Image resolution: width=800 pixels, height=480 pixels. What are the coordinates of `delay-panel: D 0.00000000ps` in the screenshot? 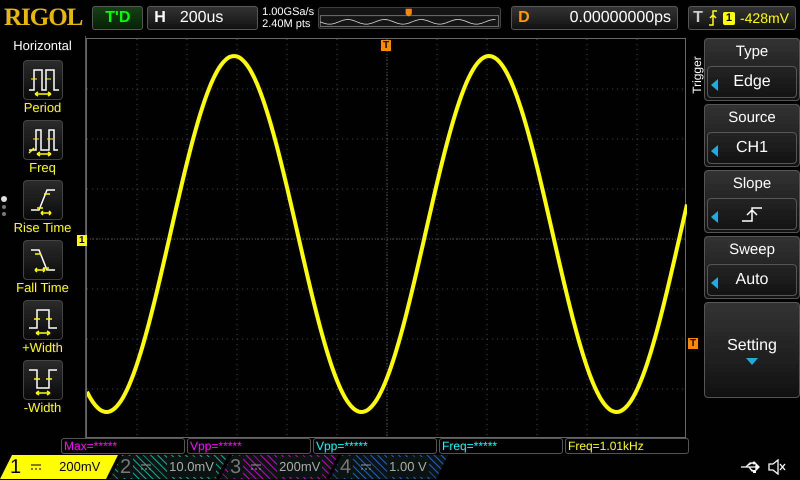 It's located at (594, 18).